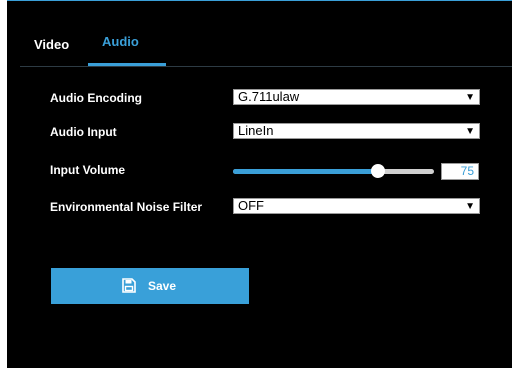 The image size is (512, 368). Describe the element at coordinates (126, 207) in the screenshot. I see `noise-filter-label: Environmental Noise Filter` at that location.